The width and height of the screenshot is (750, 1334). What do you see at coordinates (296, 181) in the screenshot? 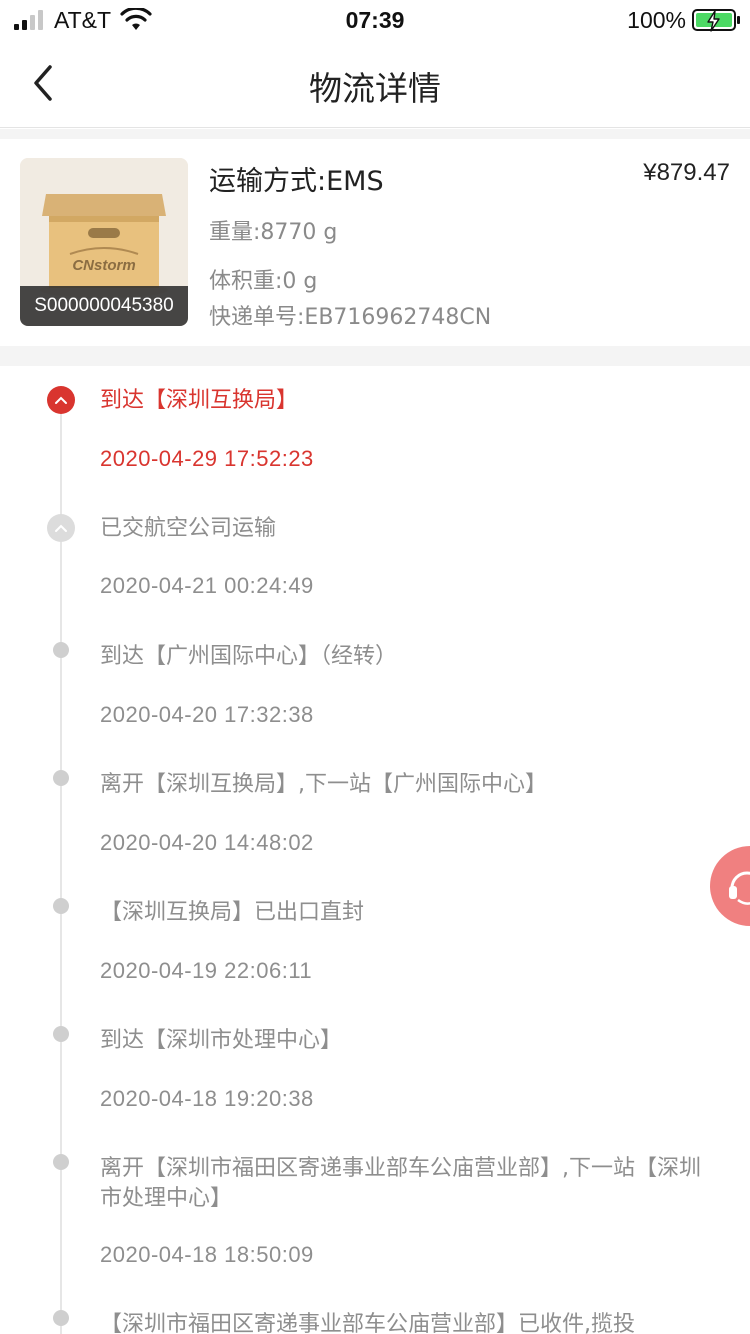
I see `shipping-method: 运输方式:EMS` at bounding box center [296, 181].